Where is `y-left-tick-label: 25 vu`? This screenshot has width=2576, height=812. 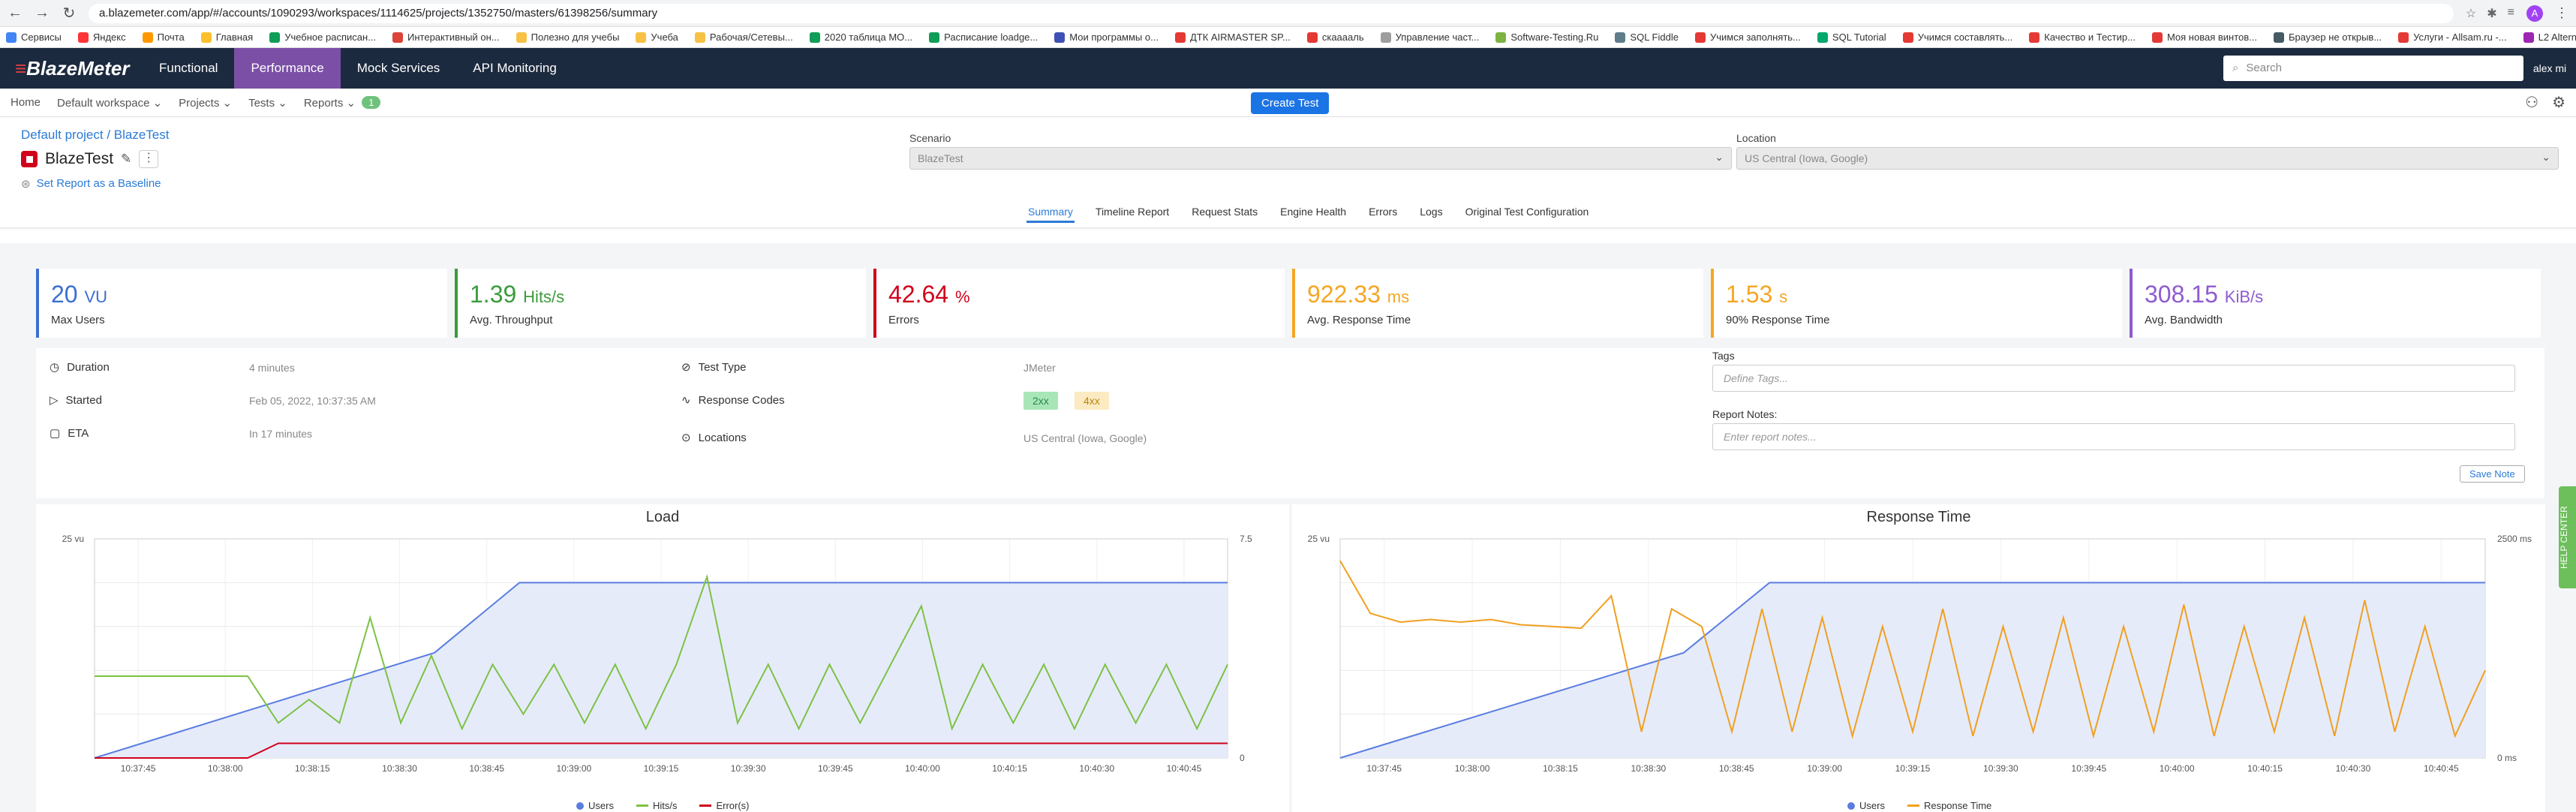
y-left-tick-label: 25 vu is located at coordinates (73, 539).